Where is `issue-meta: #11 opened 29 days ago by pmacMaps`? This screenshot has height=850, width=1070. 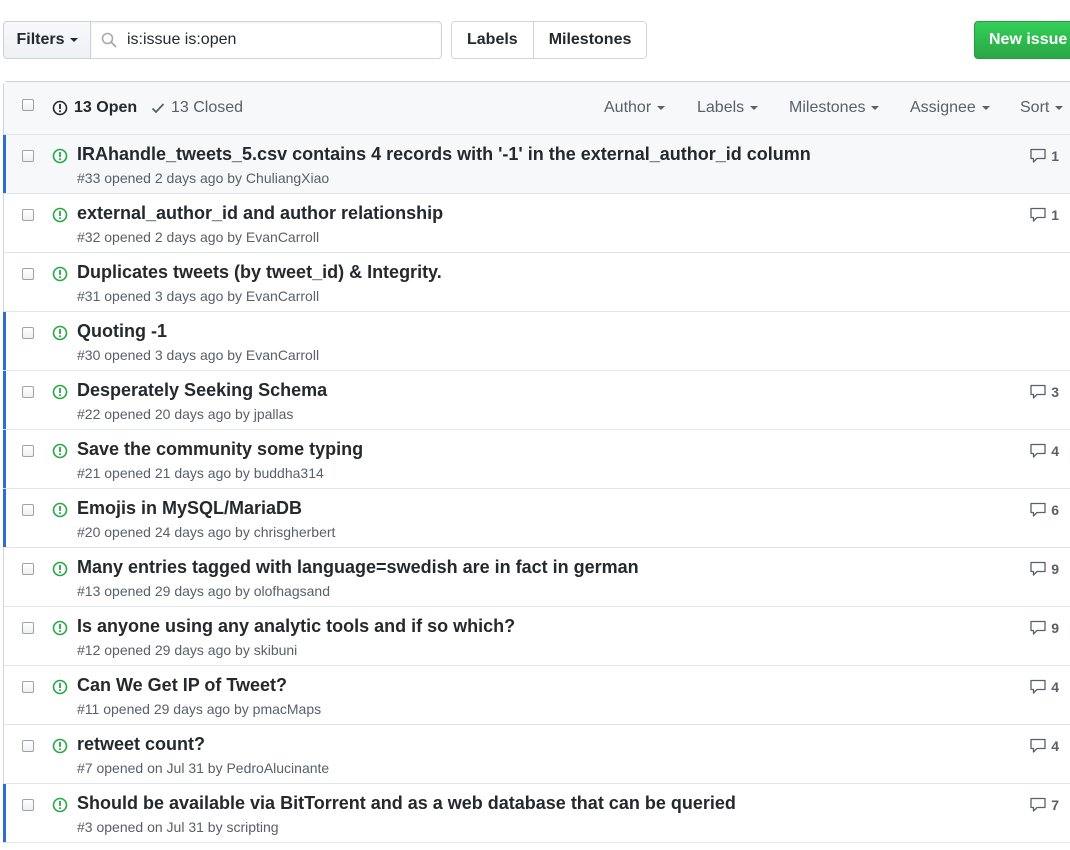
issue-meta: #11 opened 29 days ago by pmacMaps is located at coordinates (199, 709).